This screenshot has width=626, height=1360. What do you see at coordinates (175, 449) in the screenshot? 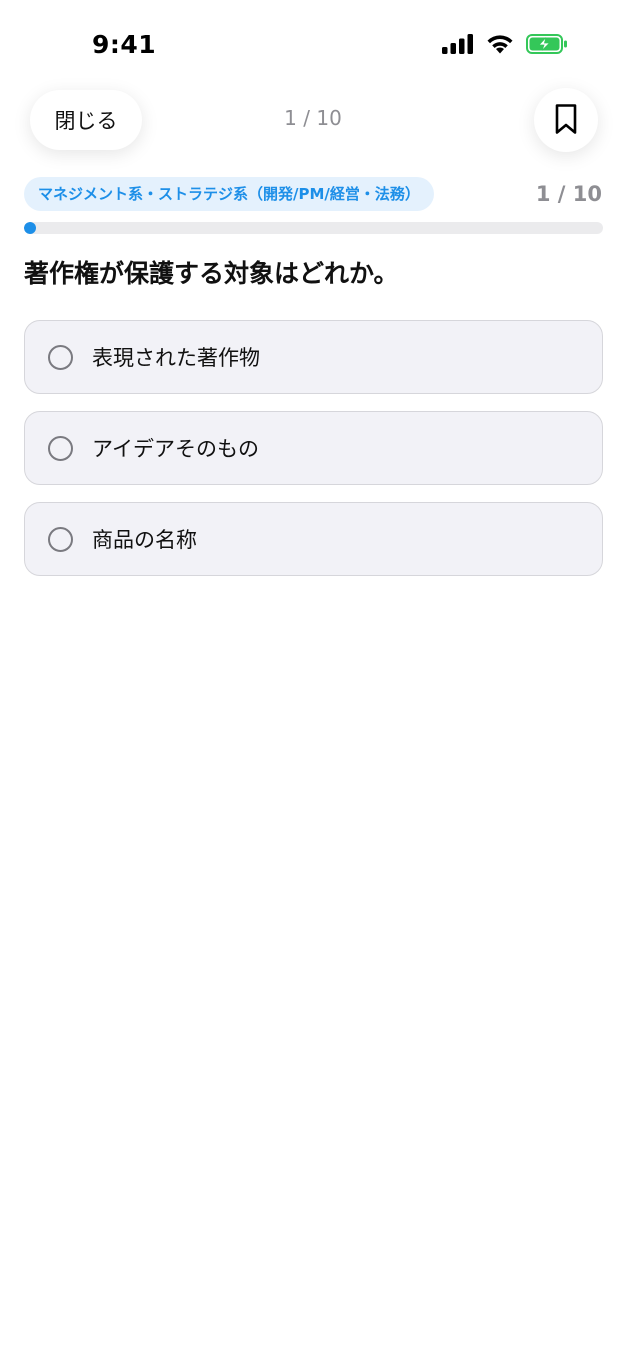
I see `answer-option-label: アイデアそのもの` at bounding box center [175, 449].